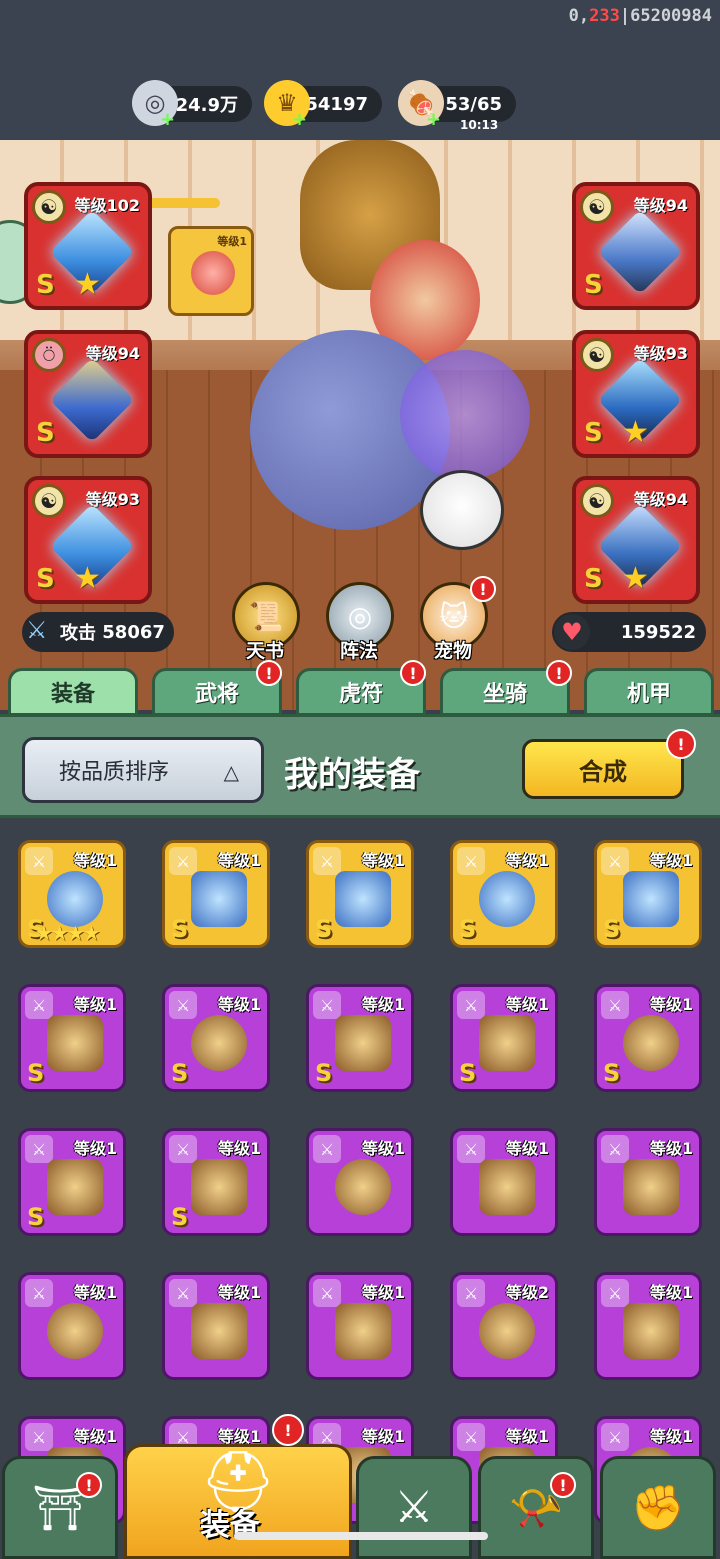 Image resolution: width=720 pixels, height=1559 pixels. I want to click on equip-slot-right-1: ☯ 等级94 S, so click(636, 246).